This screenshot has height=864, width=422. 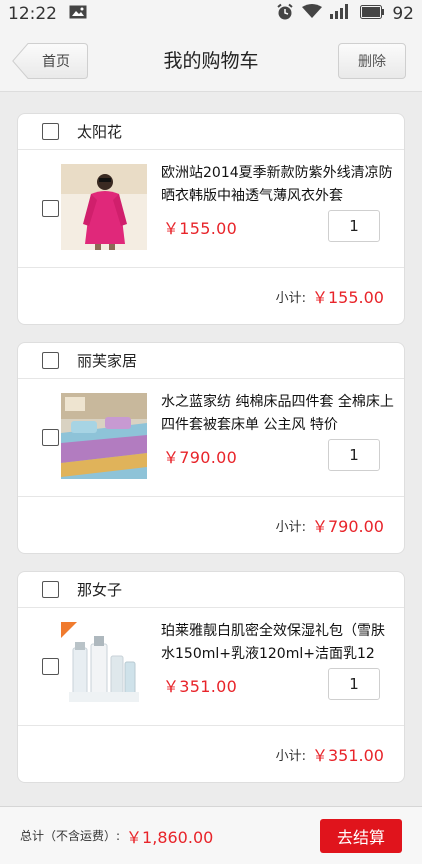 What do you see at coordinates (211, 14) in the screenshot?
I see `status-bar: 12:22 92` at bounding box center [211, 14].